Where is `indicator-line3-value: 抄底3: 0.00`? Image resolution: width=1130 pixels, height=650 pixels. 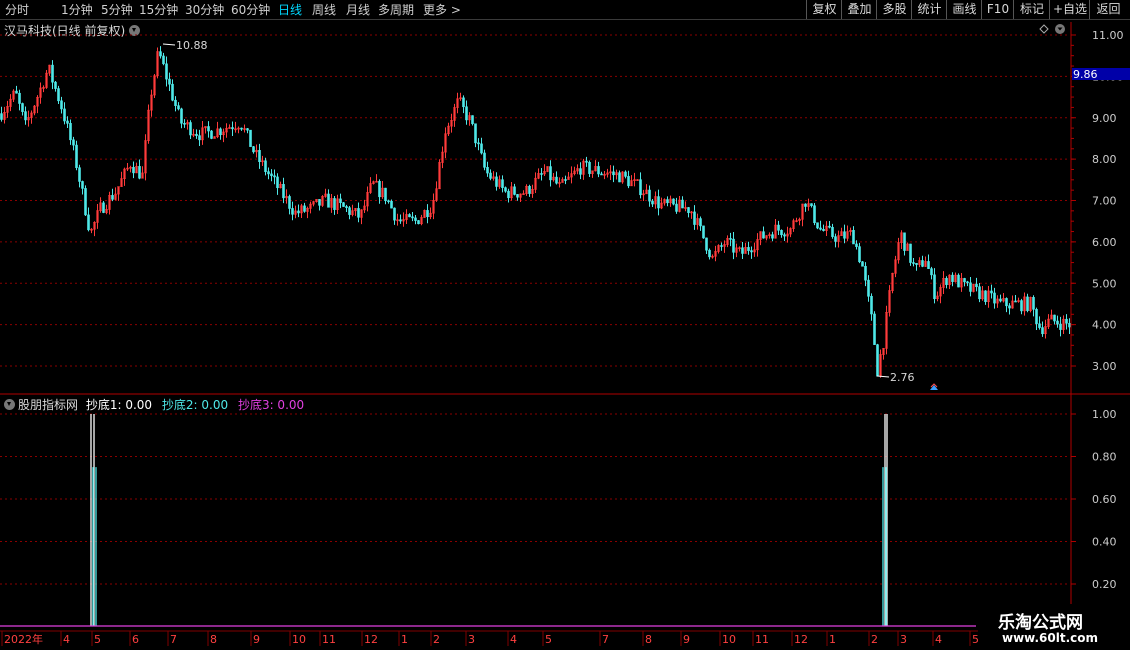 indicator-line3-value: 抄底3: 0.00 is located at coordinates (271, 405).